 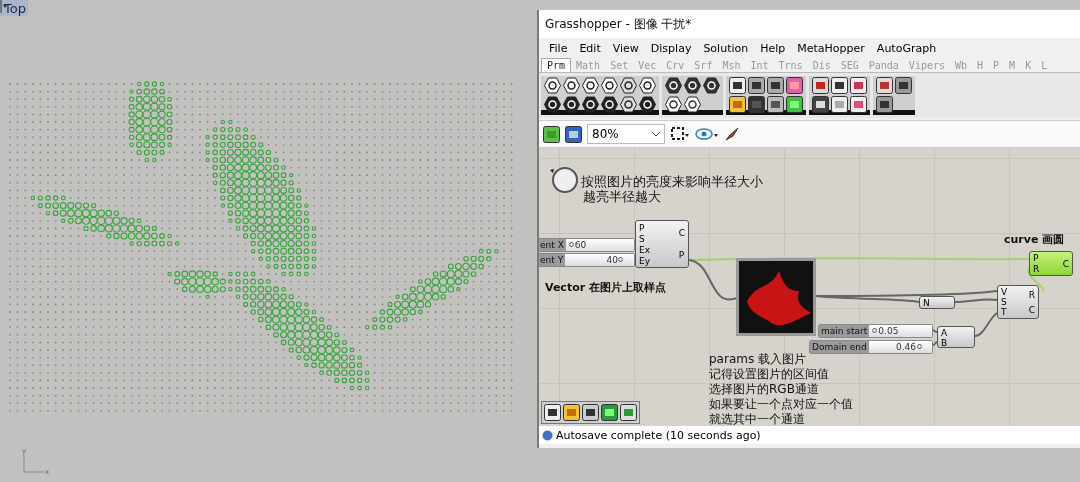 What do you see at coordinates (764, 389) in the screenshot?
I see `canvas-note: 选择图片的RGB通道` at bounding box center [764, 389].